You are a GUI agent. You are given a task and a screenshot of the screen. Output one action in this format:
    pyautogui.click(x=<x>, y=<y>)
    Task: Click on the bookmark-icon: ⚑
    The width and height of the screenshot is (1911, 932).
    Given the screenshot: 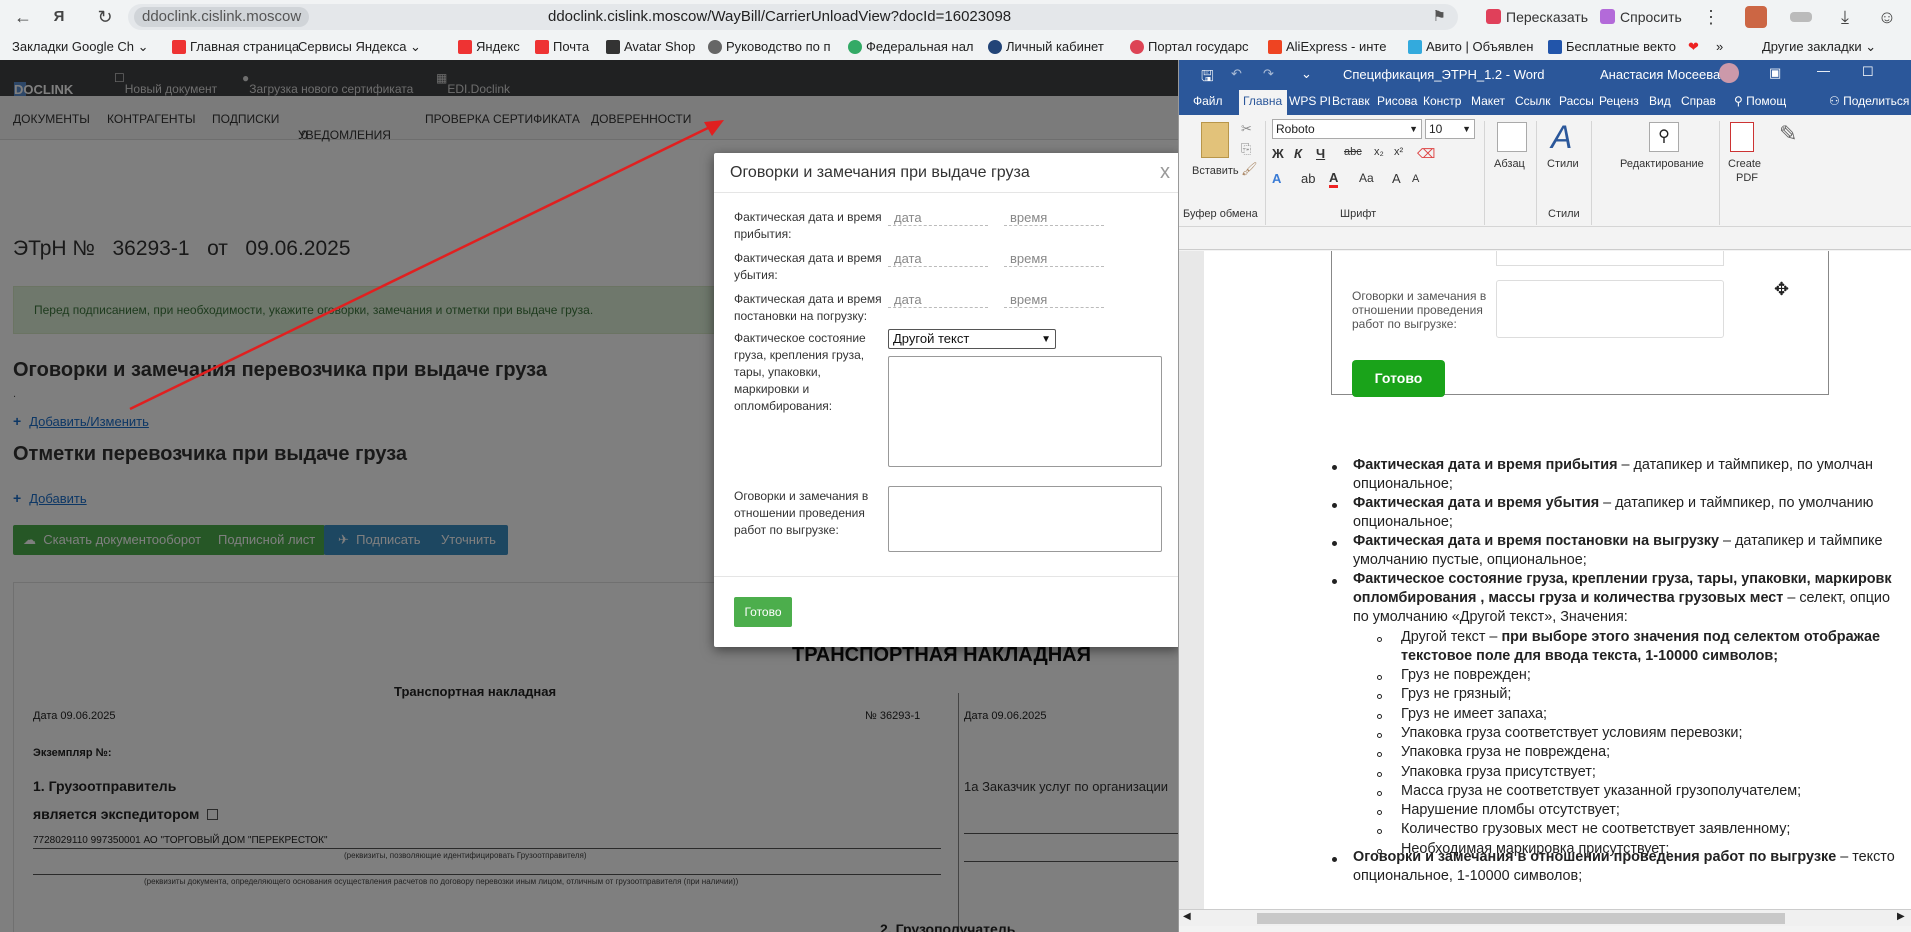 What is the action you would take?
    pyautogui.click(x=1439, y=16)
    